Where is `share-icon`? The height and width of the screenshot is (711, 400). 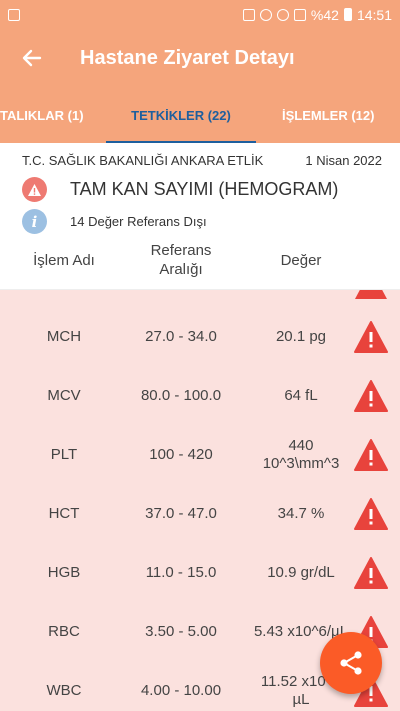
share-icon is located at coordinates (351, 663).